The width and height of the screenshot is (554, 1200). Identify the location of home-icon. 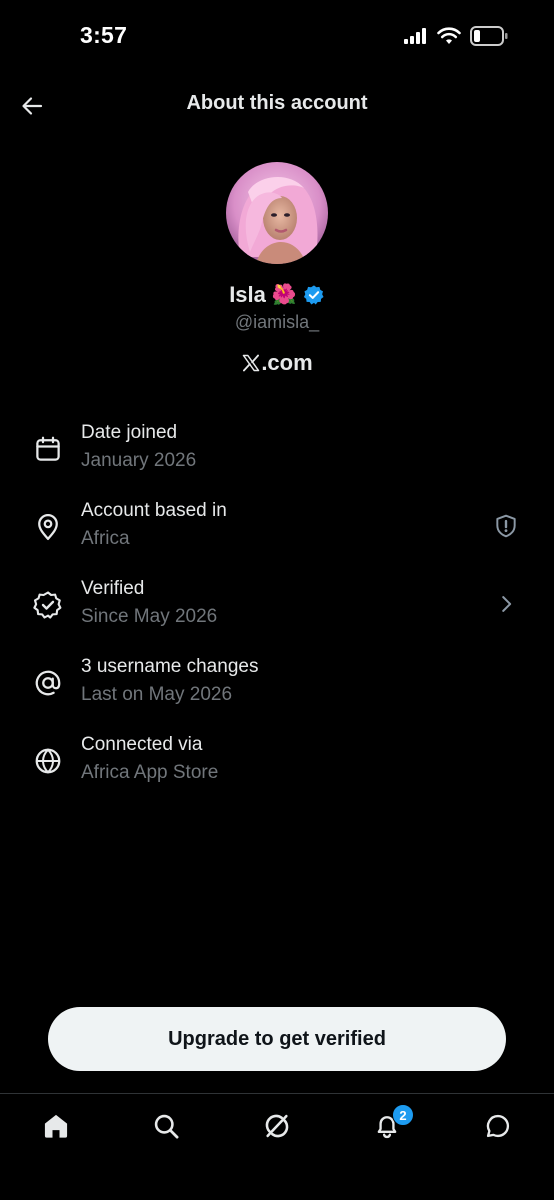
(56, 1126).